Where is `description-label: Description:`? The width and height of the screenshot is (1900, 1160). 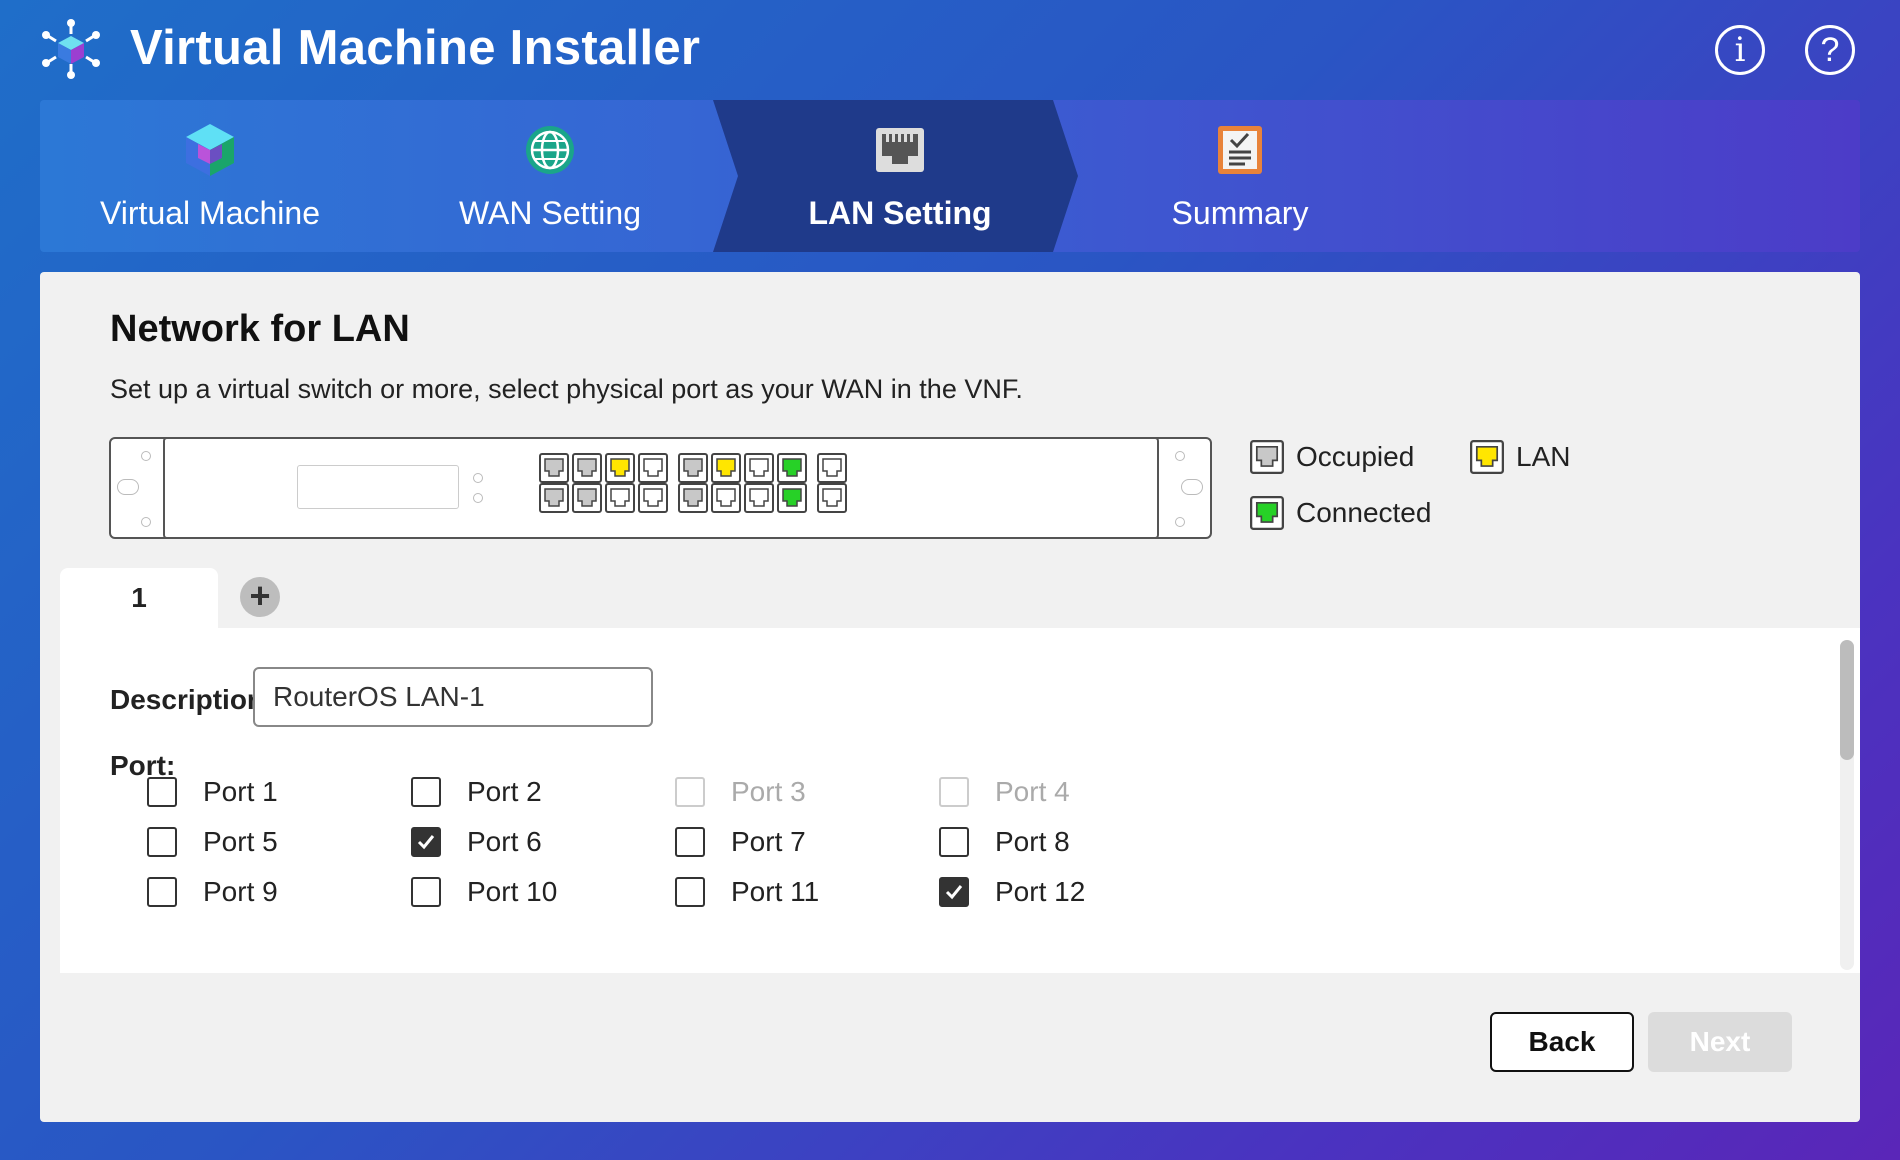 description-label: Description: is located at coordinates (192, 699).